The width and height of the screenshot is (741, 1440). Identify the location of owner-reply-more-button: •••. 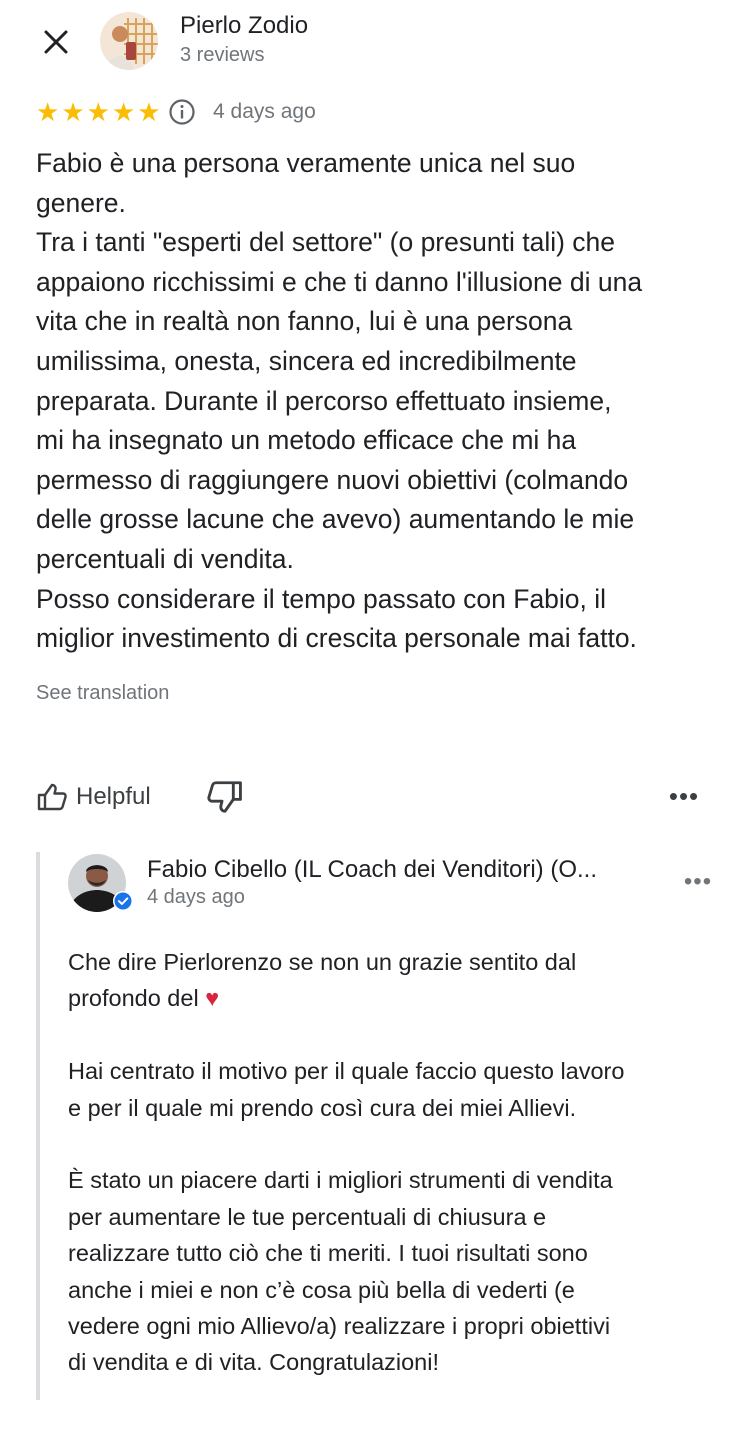
(698, 882).